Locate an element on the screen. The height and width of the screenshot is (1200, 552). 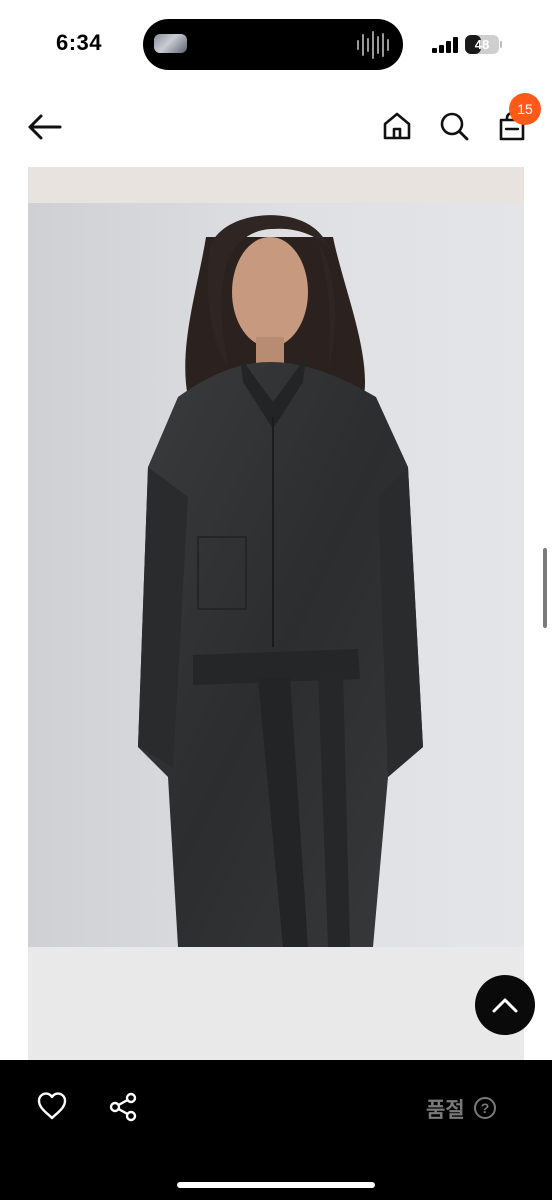
home-button is located at coordinates (397, 126).